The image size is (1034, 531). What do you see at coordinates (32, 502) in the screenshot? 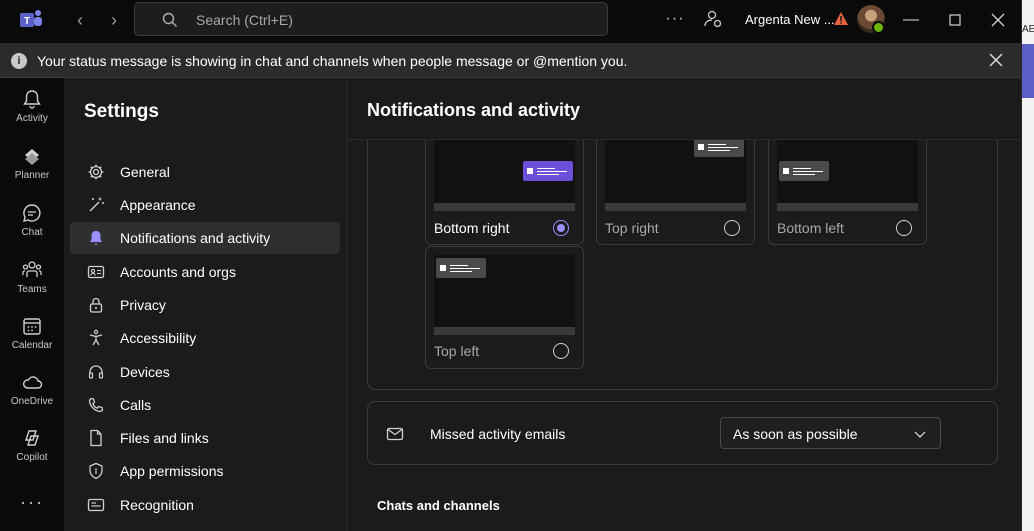
I see `more-apps-icon: ···` at bounding box center [32, 502].